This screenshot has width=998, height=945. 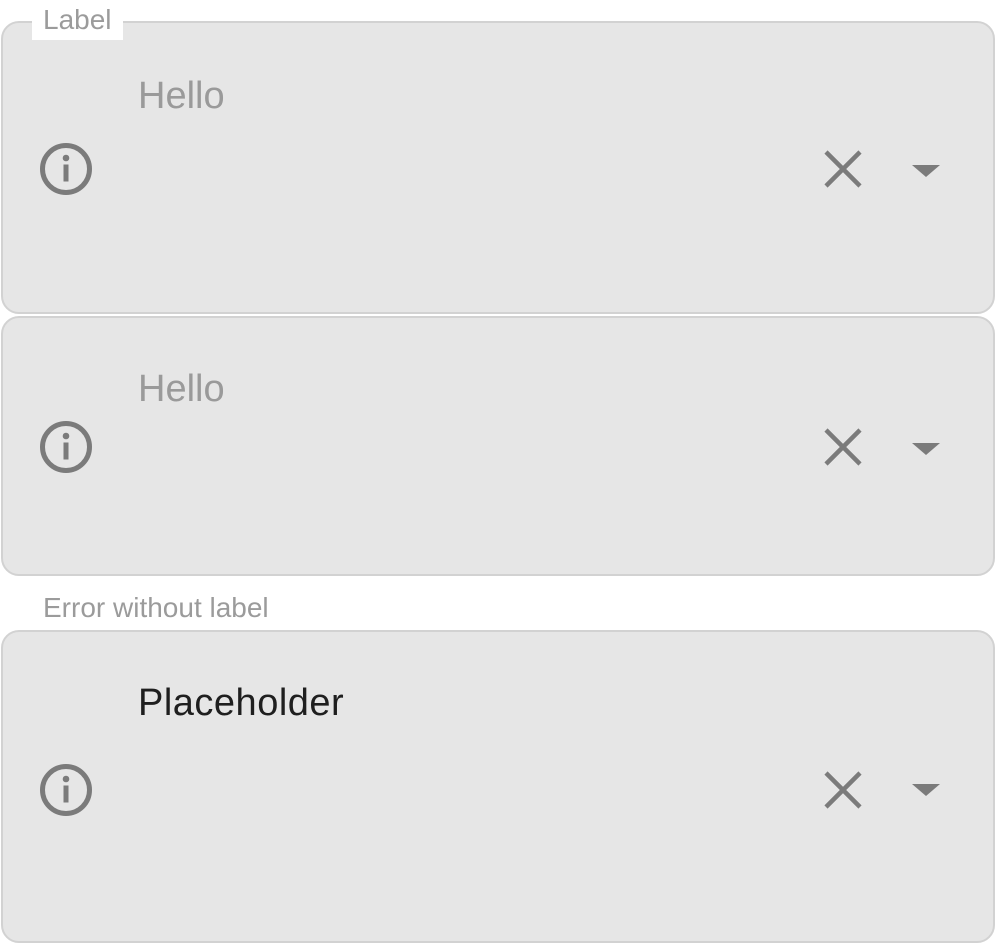 I want to click on field-1-label: Label, so click(x=77, y=20).